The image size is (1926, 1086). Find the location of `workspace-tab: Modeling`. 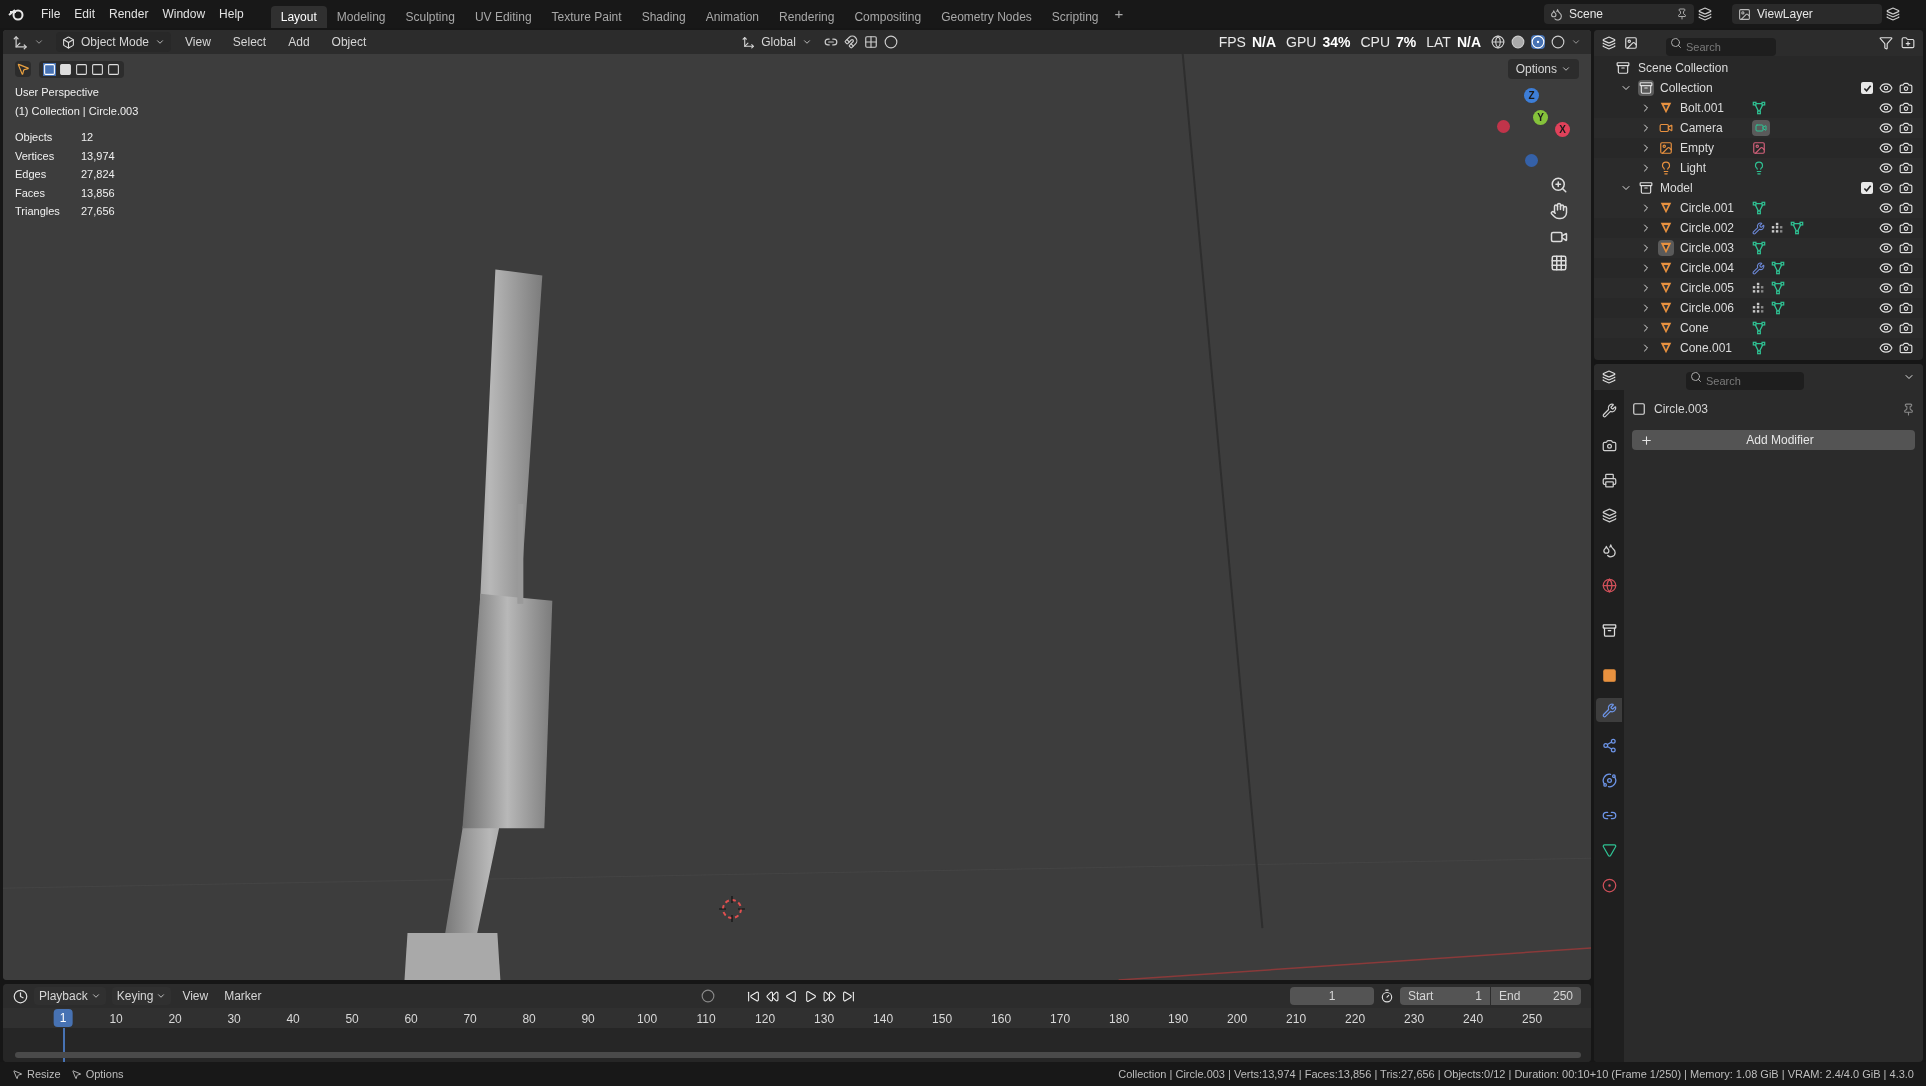

workspace-tab: Modeling is located at coordinates (361, 17).